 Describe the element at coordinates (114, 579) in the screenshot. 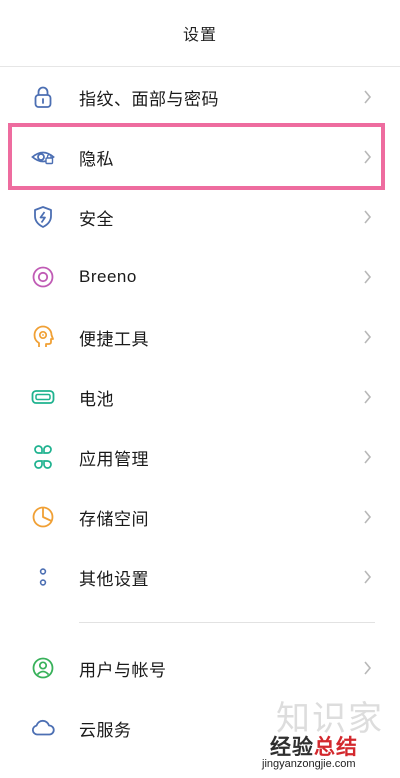

I see `settings-item-label: 其他设置` at that location.